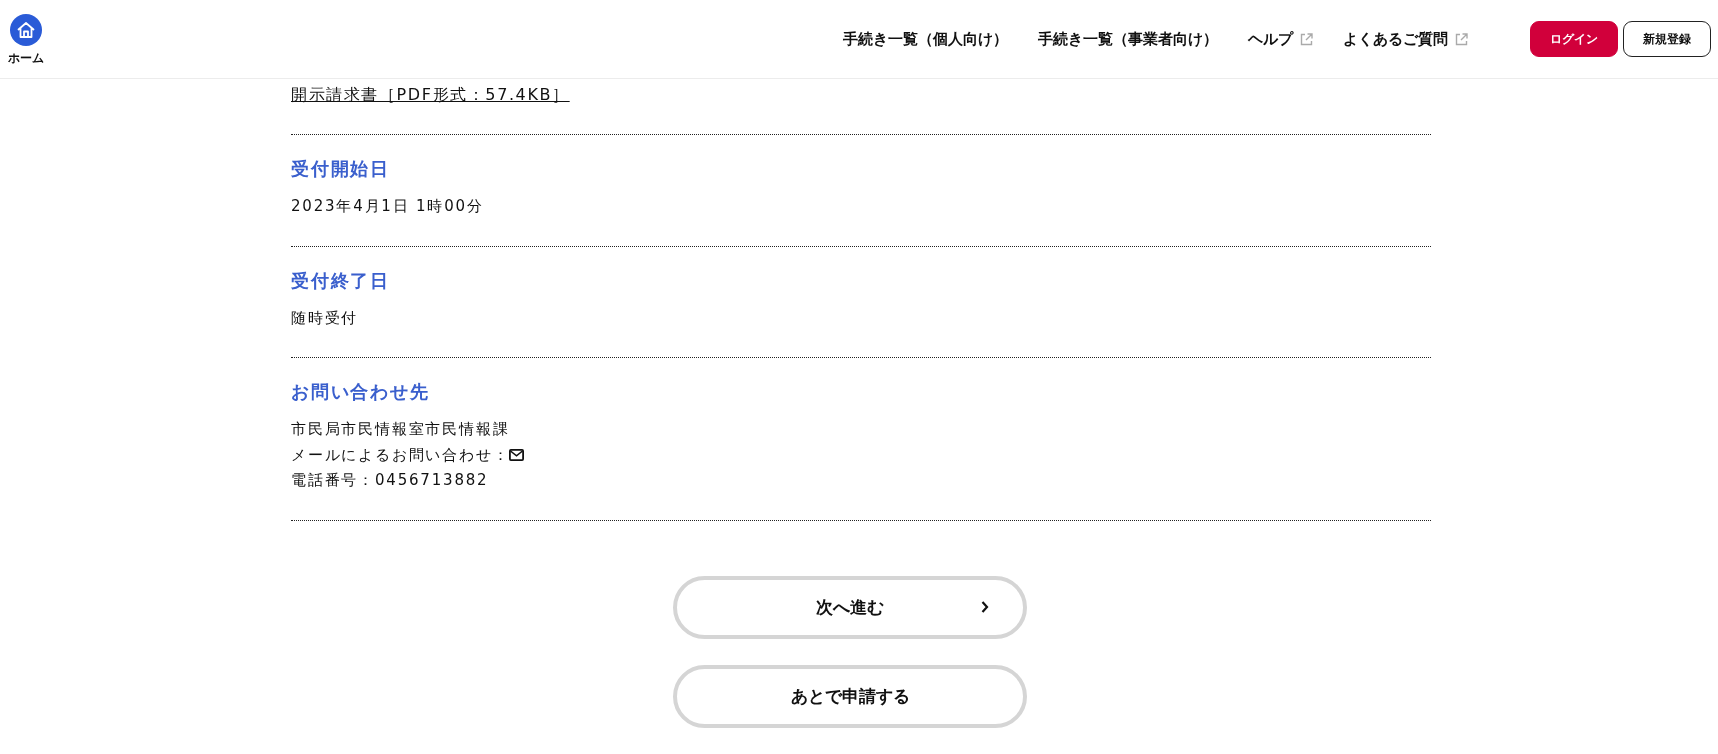 The image size is (1718, 754). What do you see at coordinates (430, 94) in the screenshot?
I see `file-link: 開示請求書［PDF形式：57.4KB］` at bounding box center [430, 94].